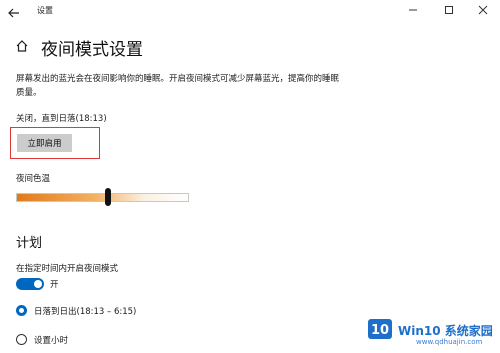  Describe the element at coordinates (445, 331) in the screenshot. I see `watermark-text: Win10 系统家园` at that location.